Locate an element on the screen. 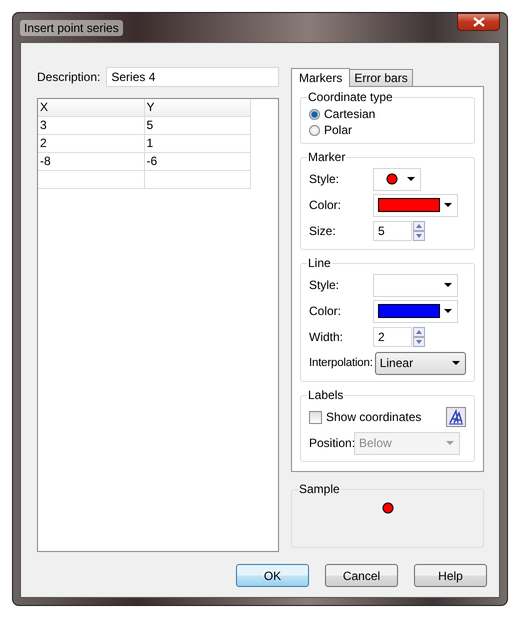  marker-style-dropdown is located at coordinates (397, 179).